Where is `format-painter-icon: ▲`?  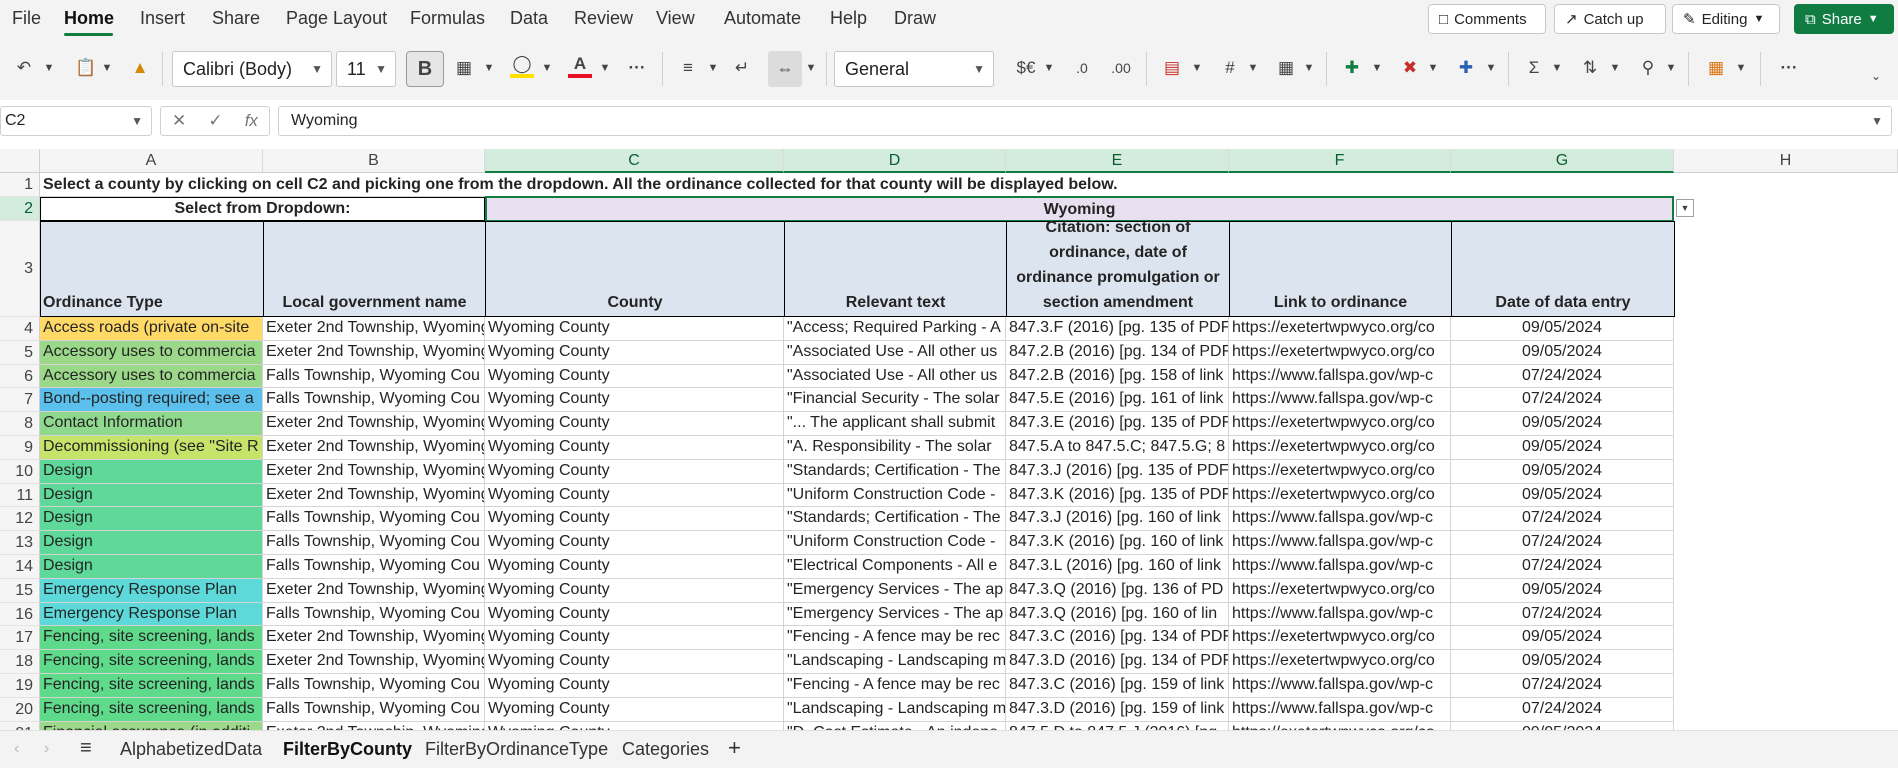
format-painter-icon: ▲ is located at coordinates (140, 68).